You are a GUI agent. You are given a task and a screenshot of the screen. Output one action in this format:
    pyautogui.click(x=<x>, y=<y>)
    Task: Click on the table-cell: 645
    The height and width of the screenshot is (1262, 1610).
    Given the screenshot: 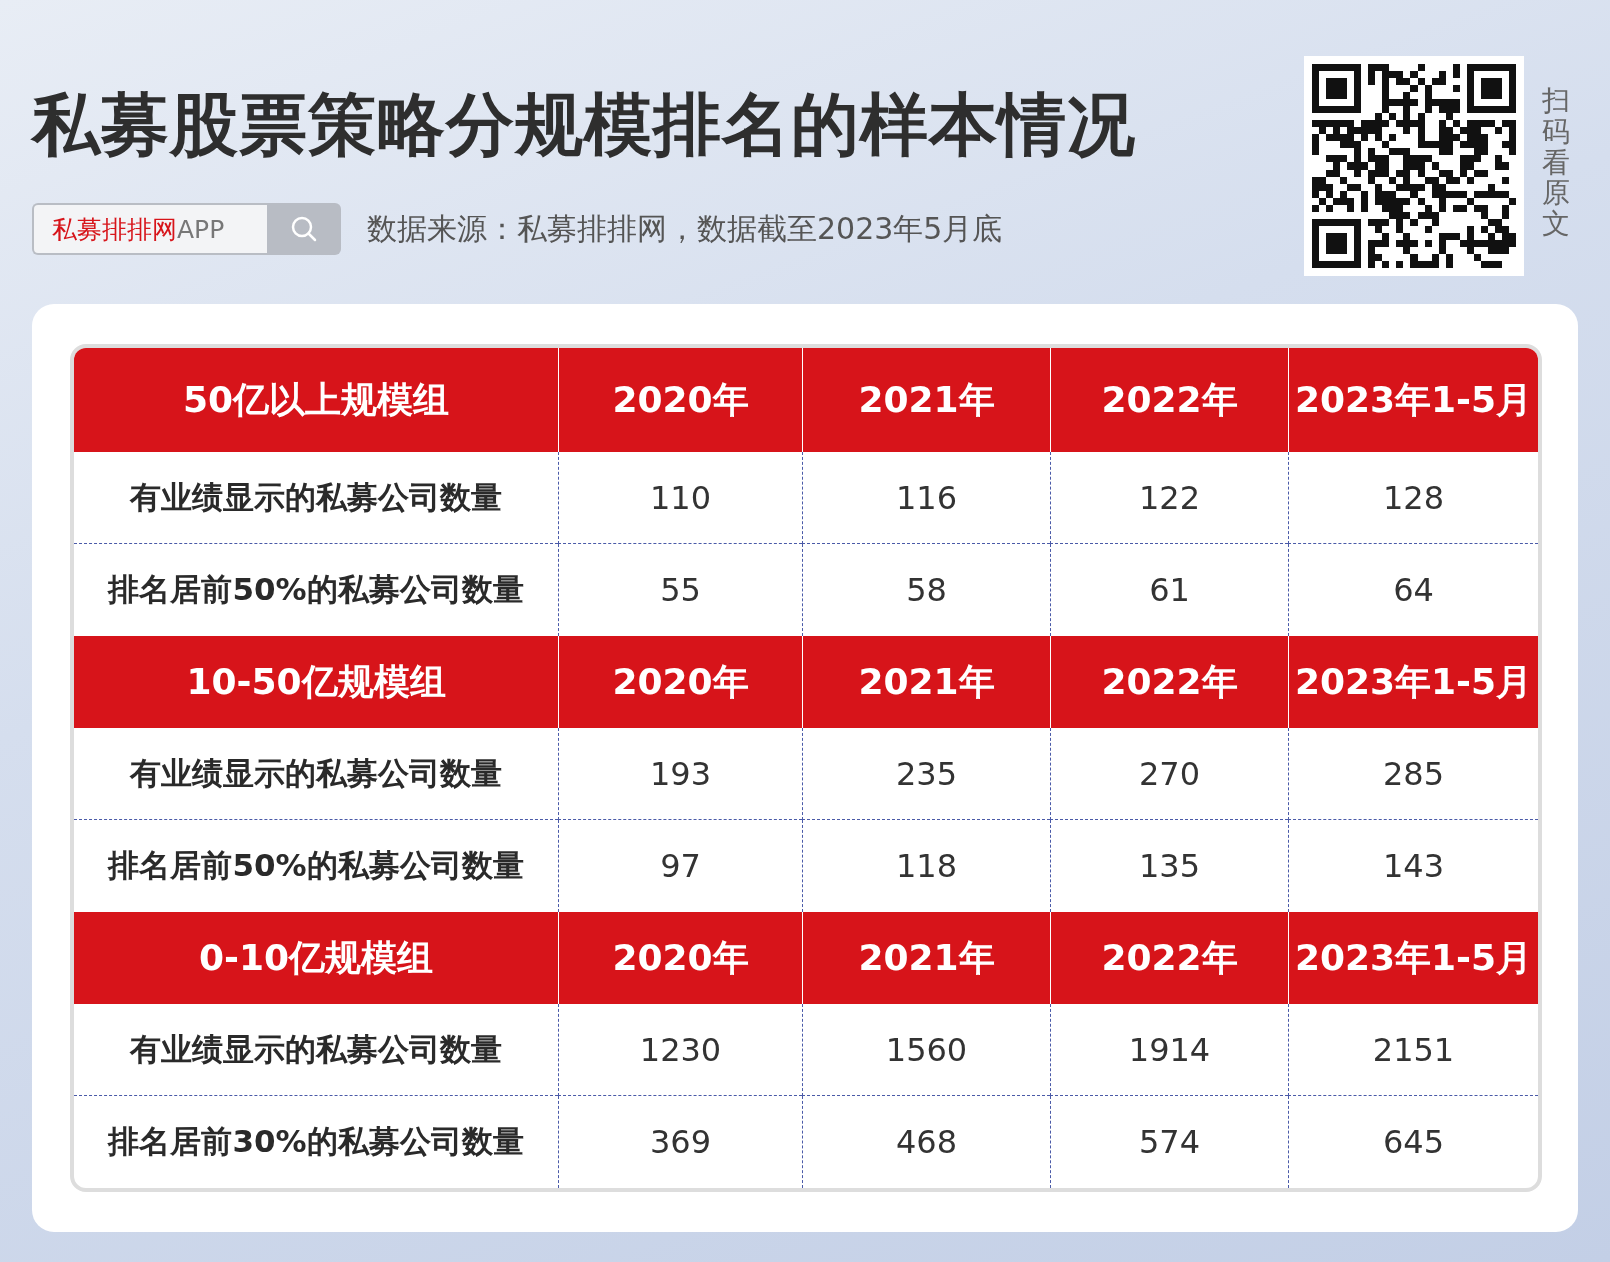 What is the action you would take?
    pyautogui.click(x=1413, y=1142)
    